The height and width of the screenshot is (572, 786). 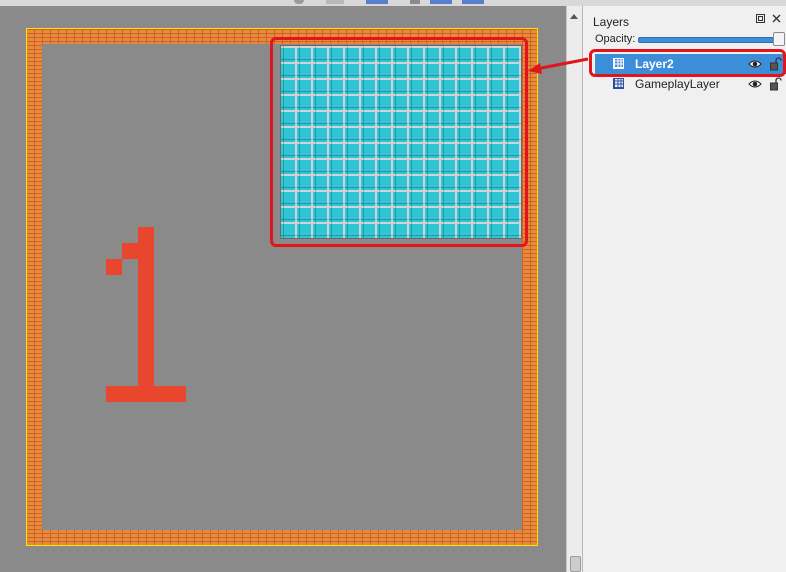 What do you see at coordinates (399, 142) in the screenshot?
I see `tile-block-highlight` at bounding box center [399, 142].